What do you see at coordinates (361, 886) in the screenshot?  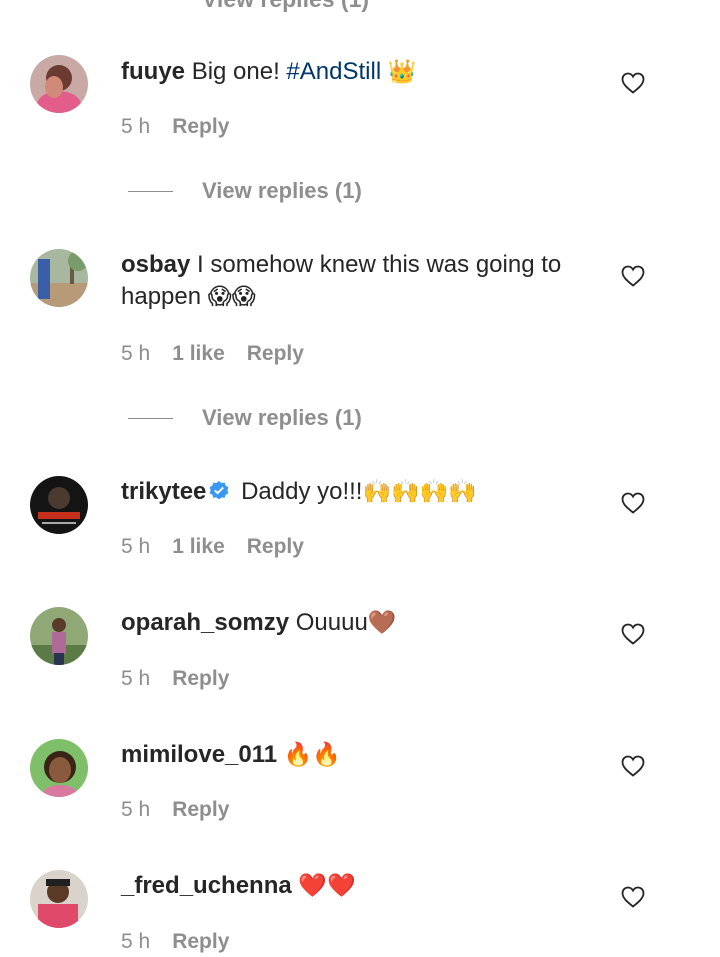 I see `comment-text: _fred_uchenna ❤️❤️` at bounding box center [361, 886].